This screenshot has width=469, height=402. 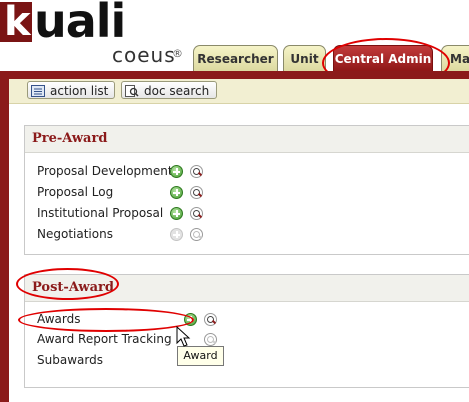 I want to click on kuali-logo-k: k, so click(x=16, y=22).